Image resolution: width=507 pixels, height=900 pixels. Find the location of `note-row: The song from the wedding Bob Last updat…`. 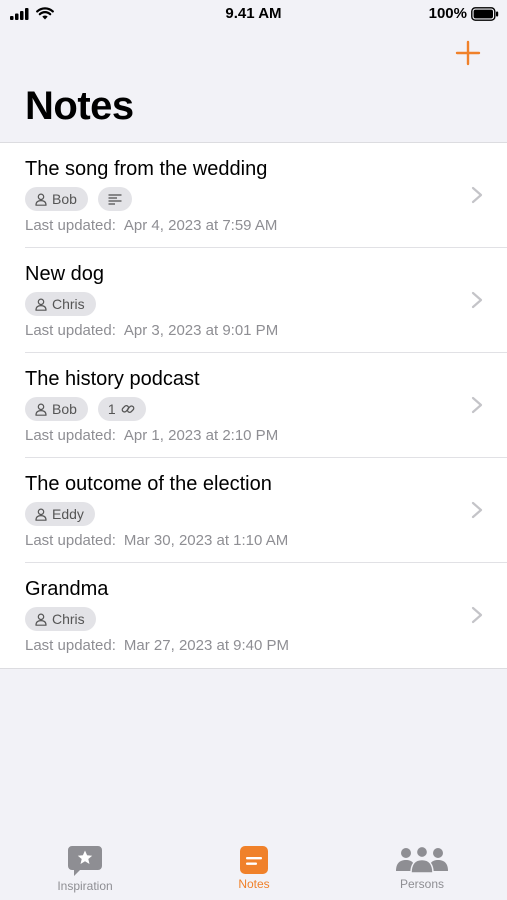

note-row: The song from the wedding Bob Last updat… is located at coordinates (253, 195).